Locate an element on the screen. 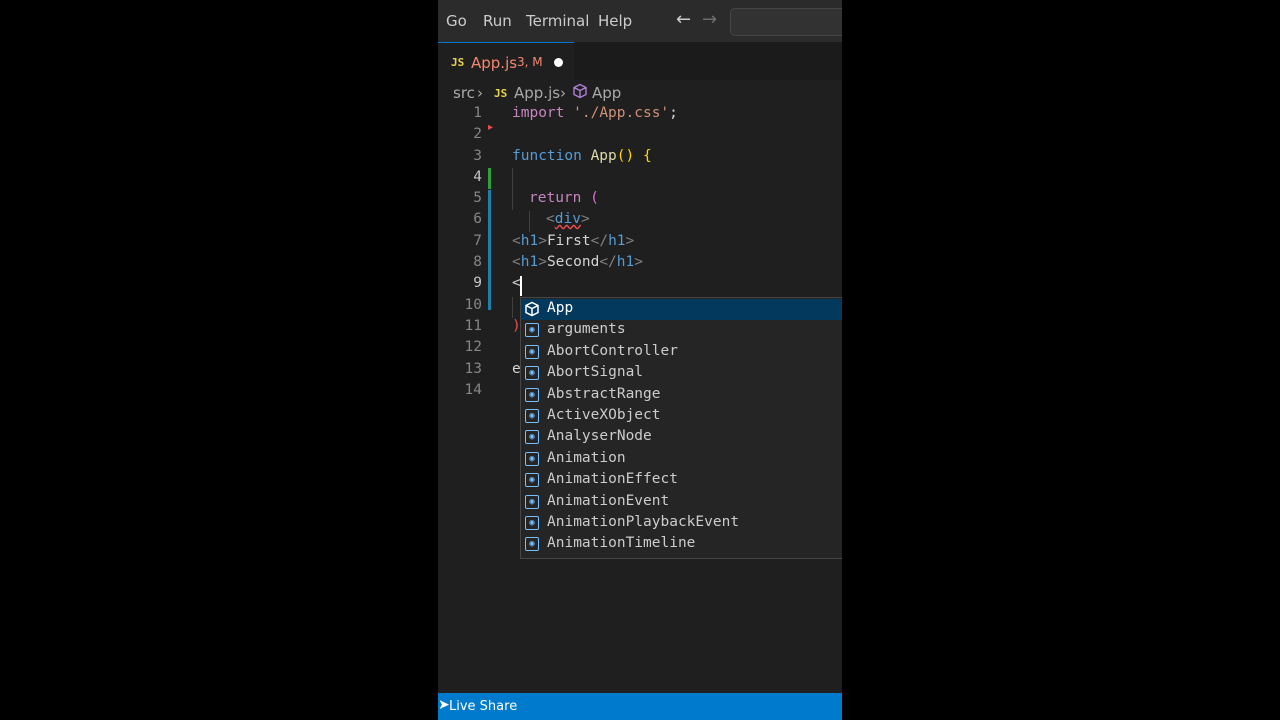  breadcrumb-file: App.js is located at coordinates (537, 93).